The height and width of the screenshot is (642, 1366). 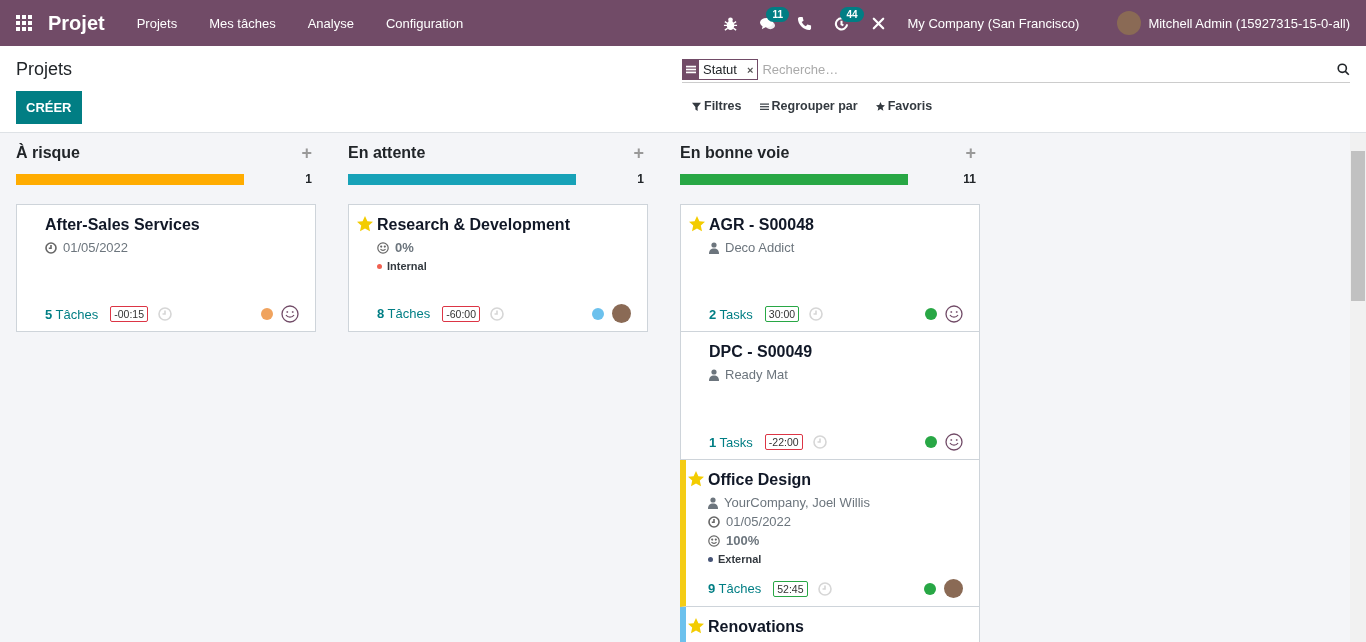 What do you see at coordinates (760, 480) in the screenshot?
I see `card-title: Office Design` at bounding box center [760, 480].